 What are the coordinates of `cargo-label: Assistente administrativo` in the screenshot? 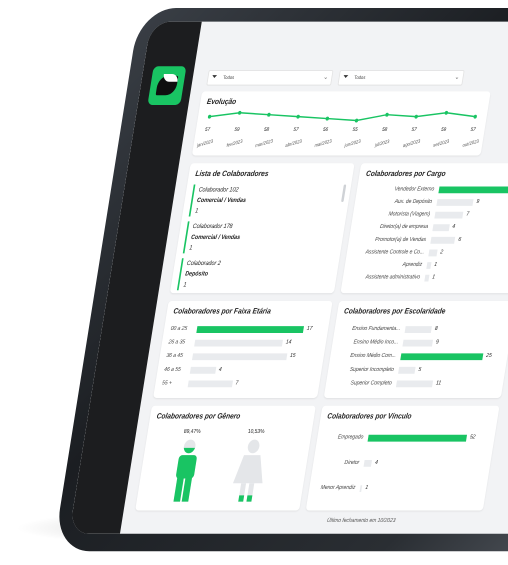 It's located at (393, 277).